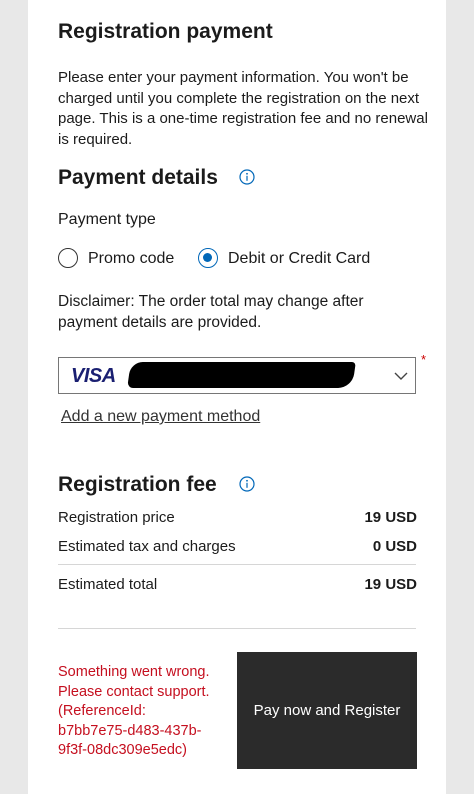 The width and height of the screenshot is (474, 794). I want to click on promo-code-label: Promo code, so click(131, 258).